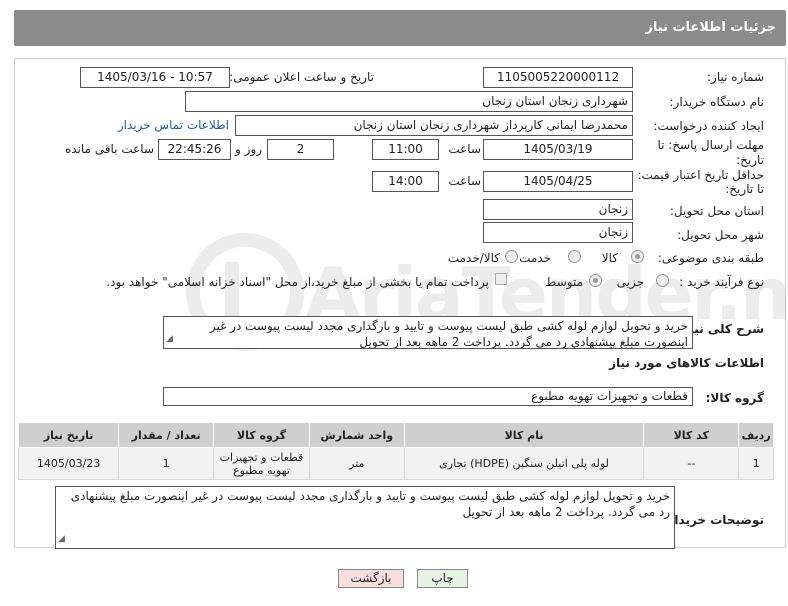  I want to click on category-option-service: خدمت, so click(535, 258).